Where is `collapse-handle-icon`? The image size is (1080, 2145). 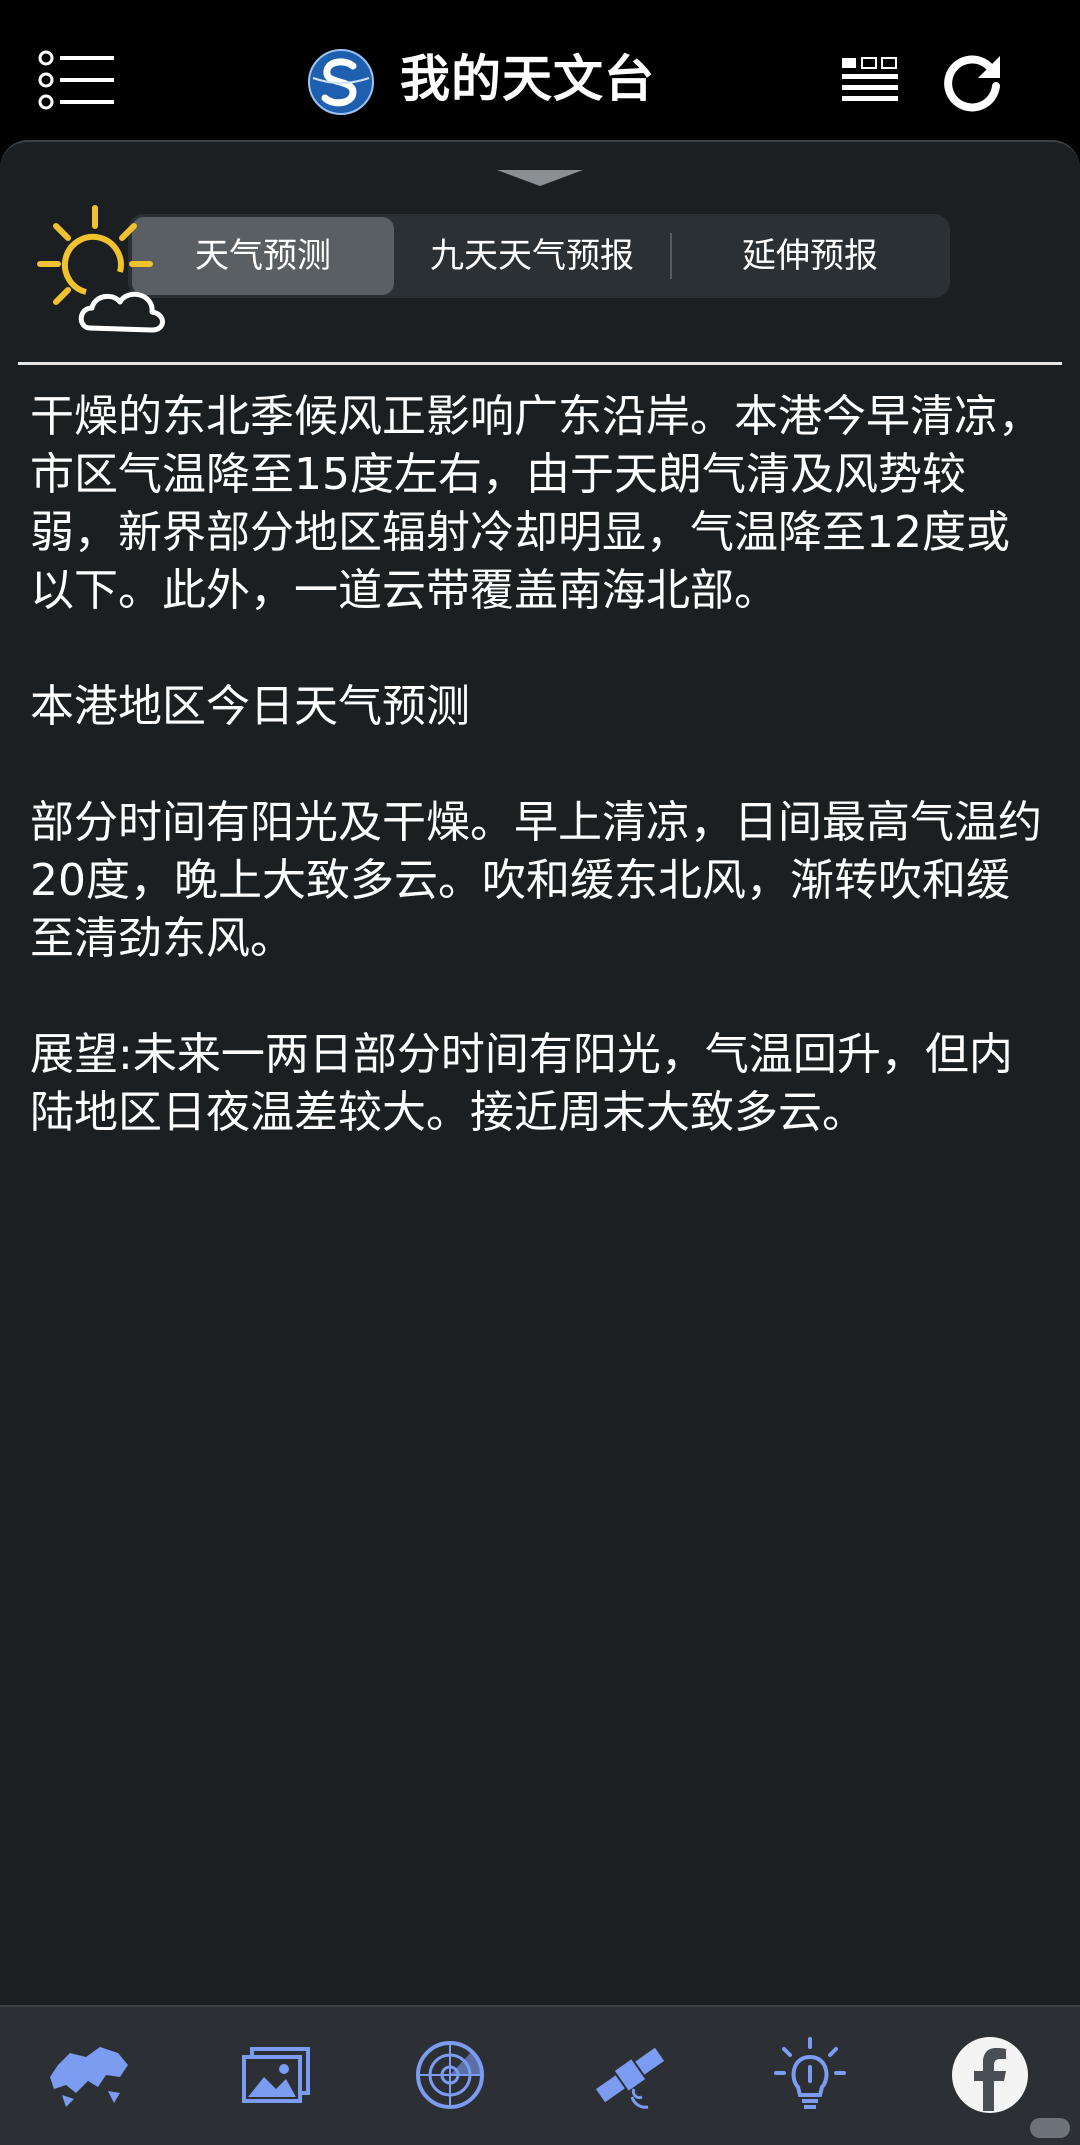
collapse-handle-icon is located at coordinates (540, 178).